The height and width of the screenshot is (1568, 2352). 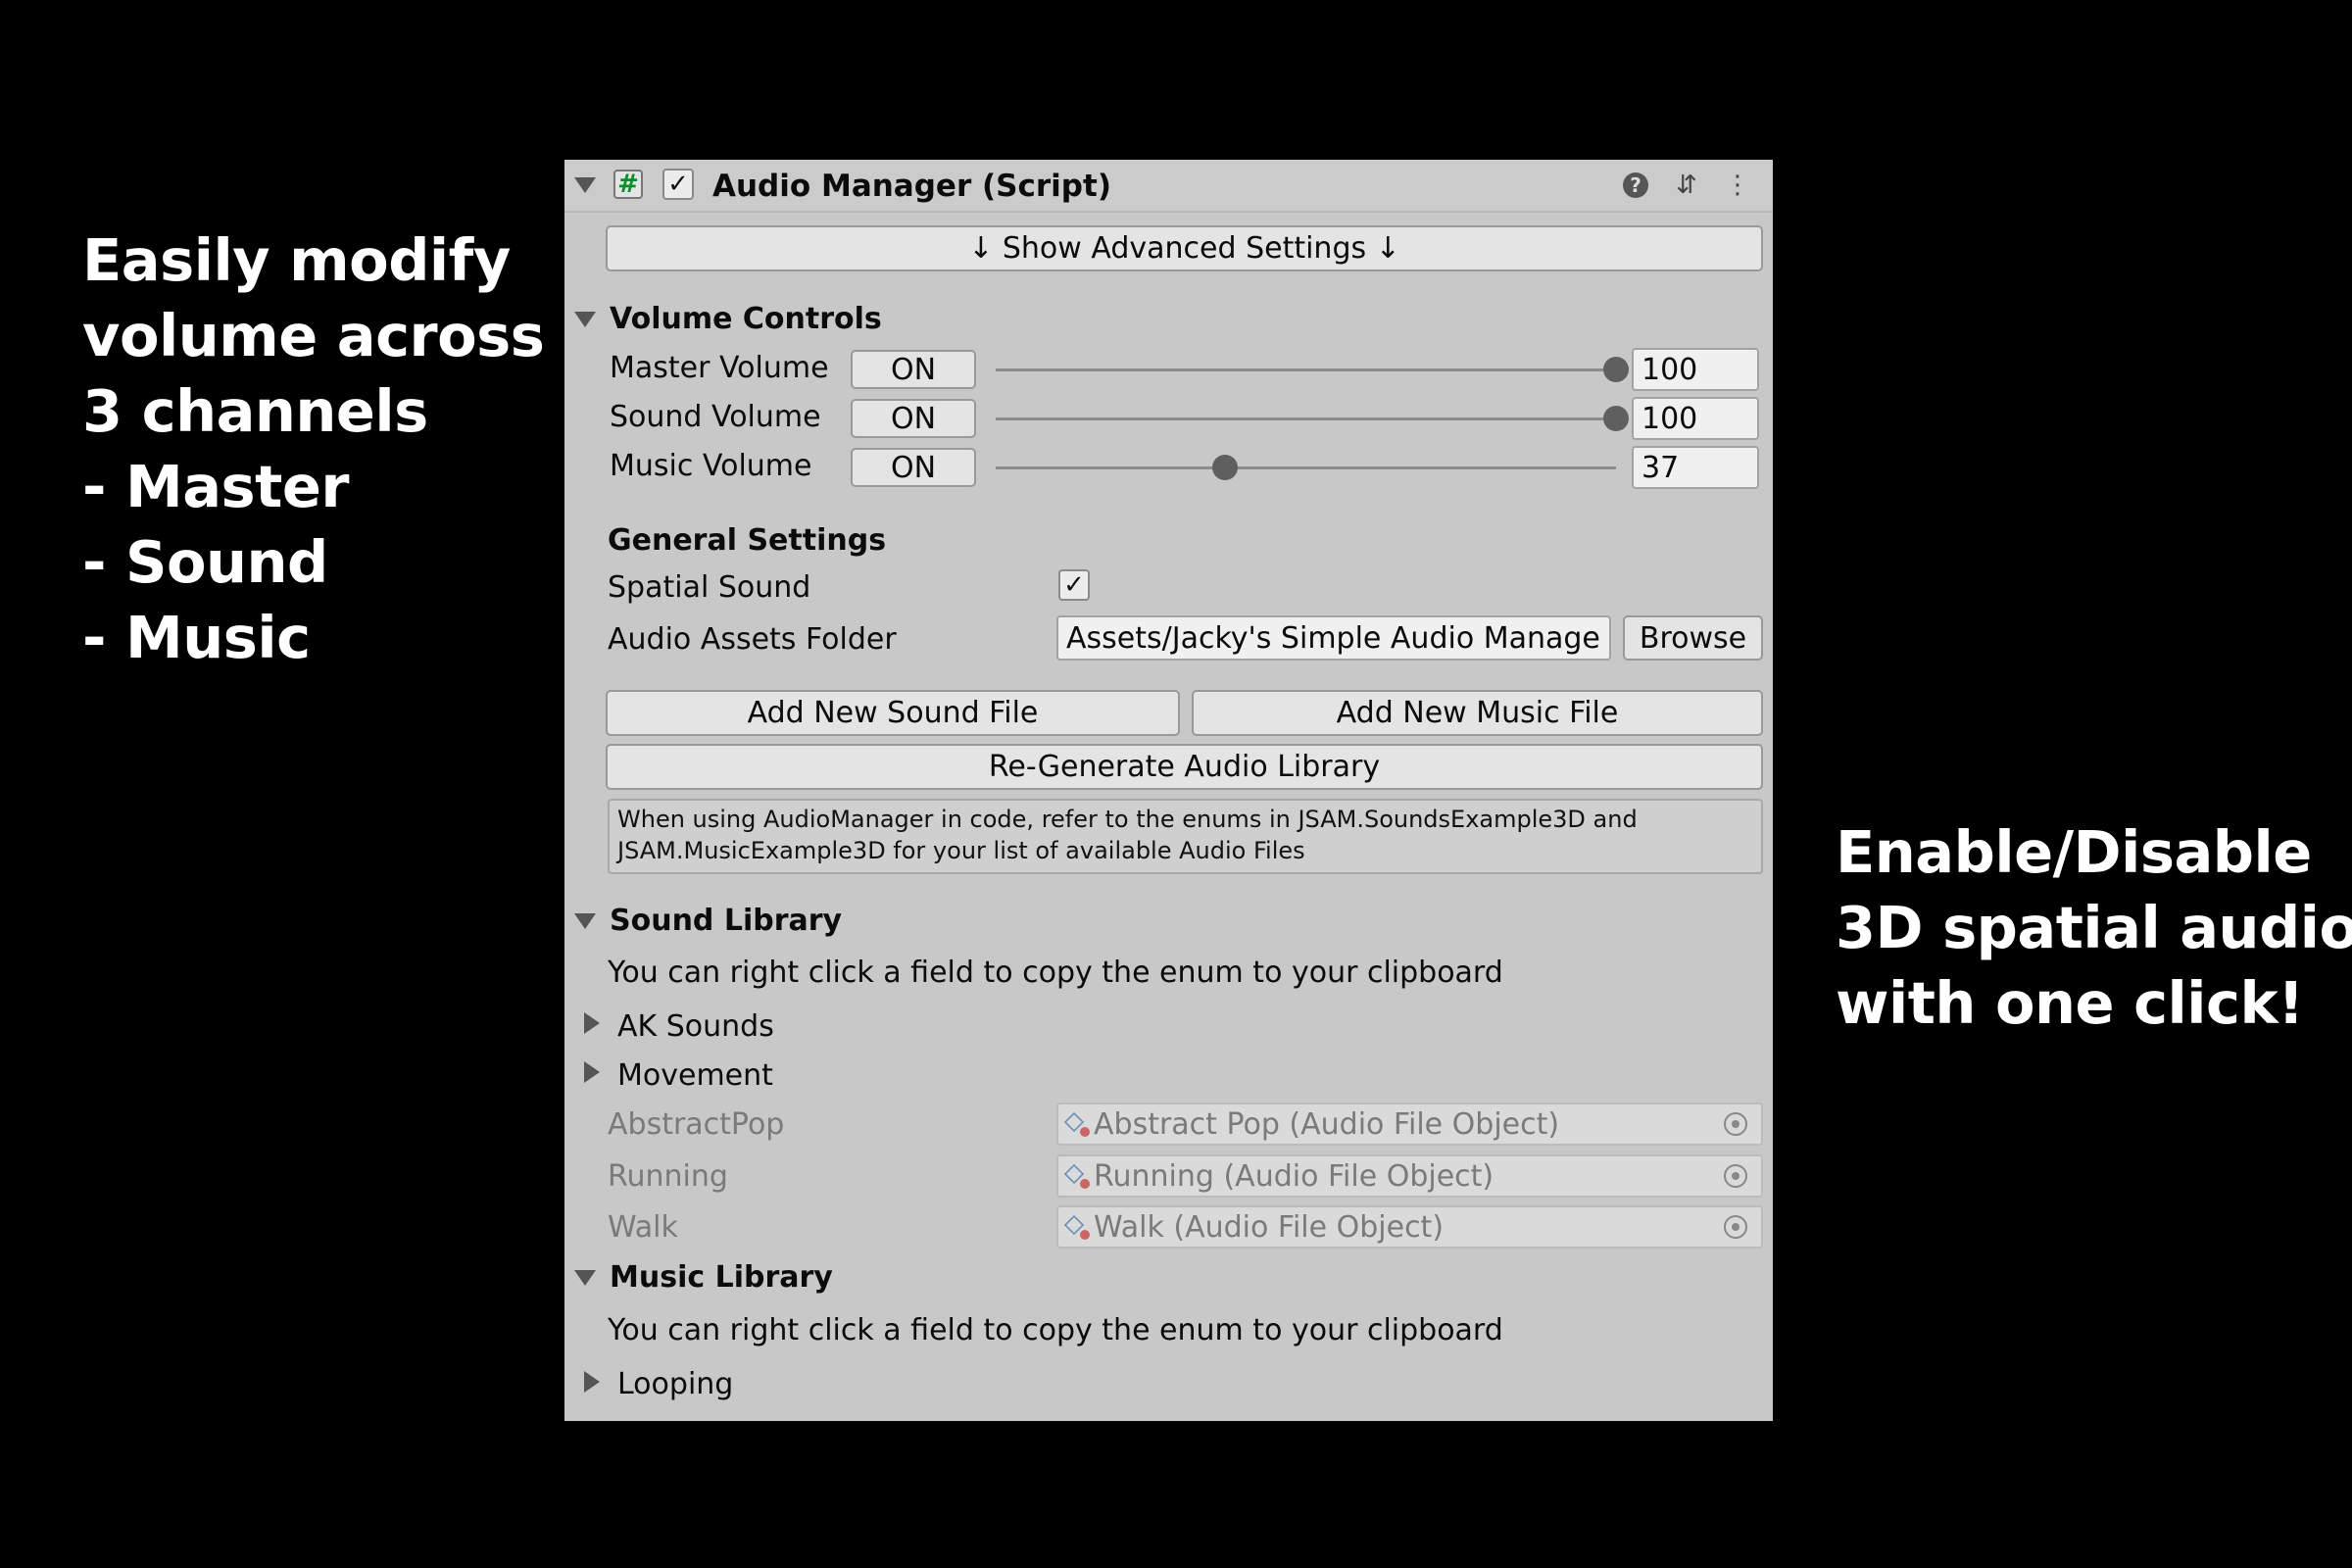 I want to click on sound-item-label: Walk, so click(x=643, y=1227).